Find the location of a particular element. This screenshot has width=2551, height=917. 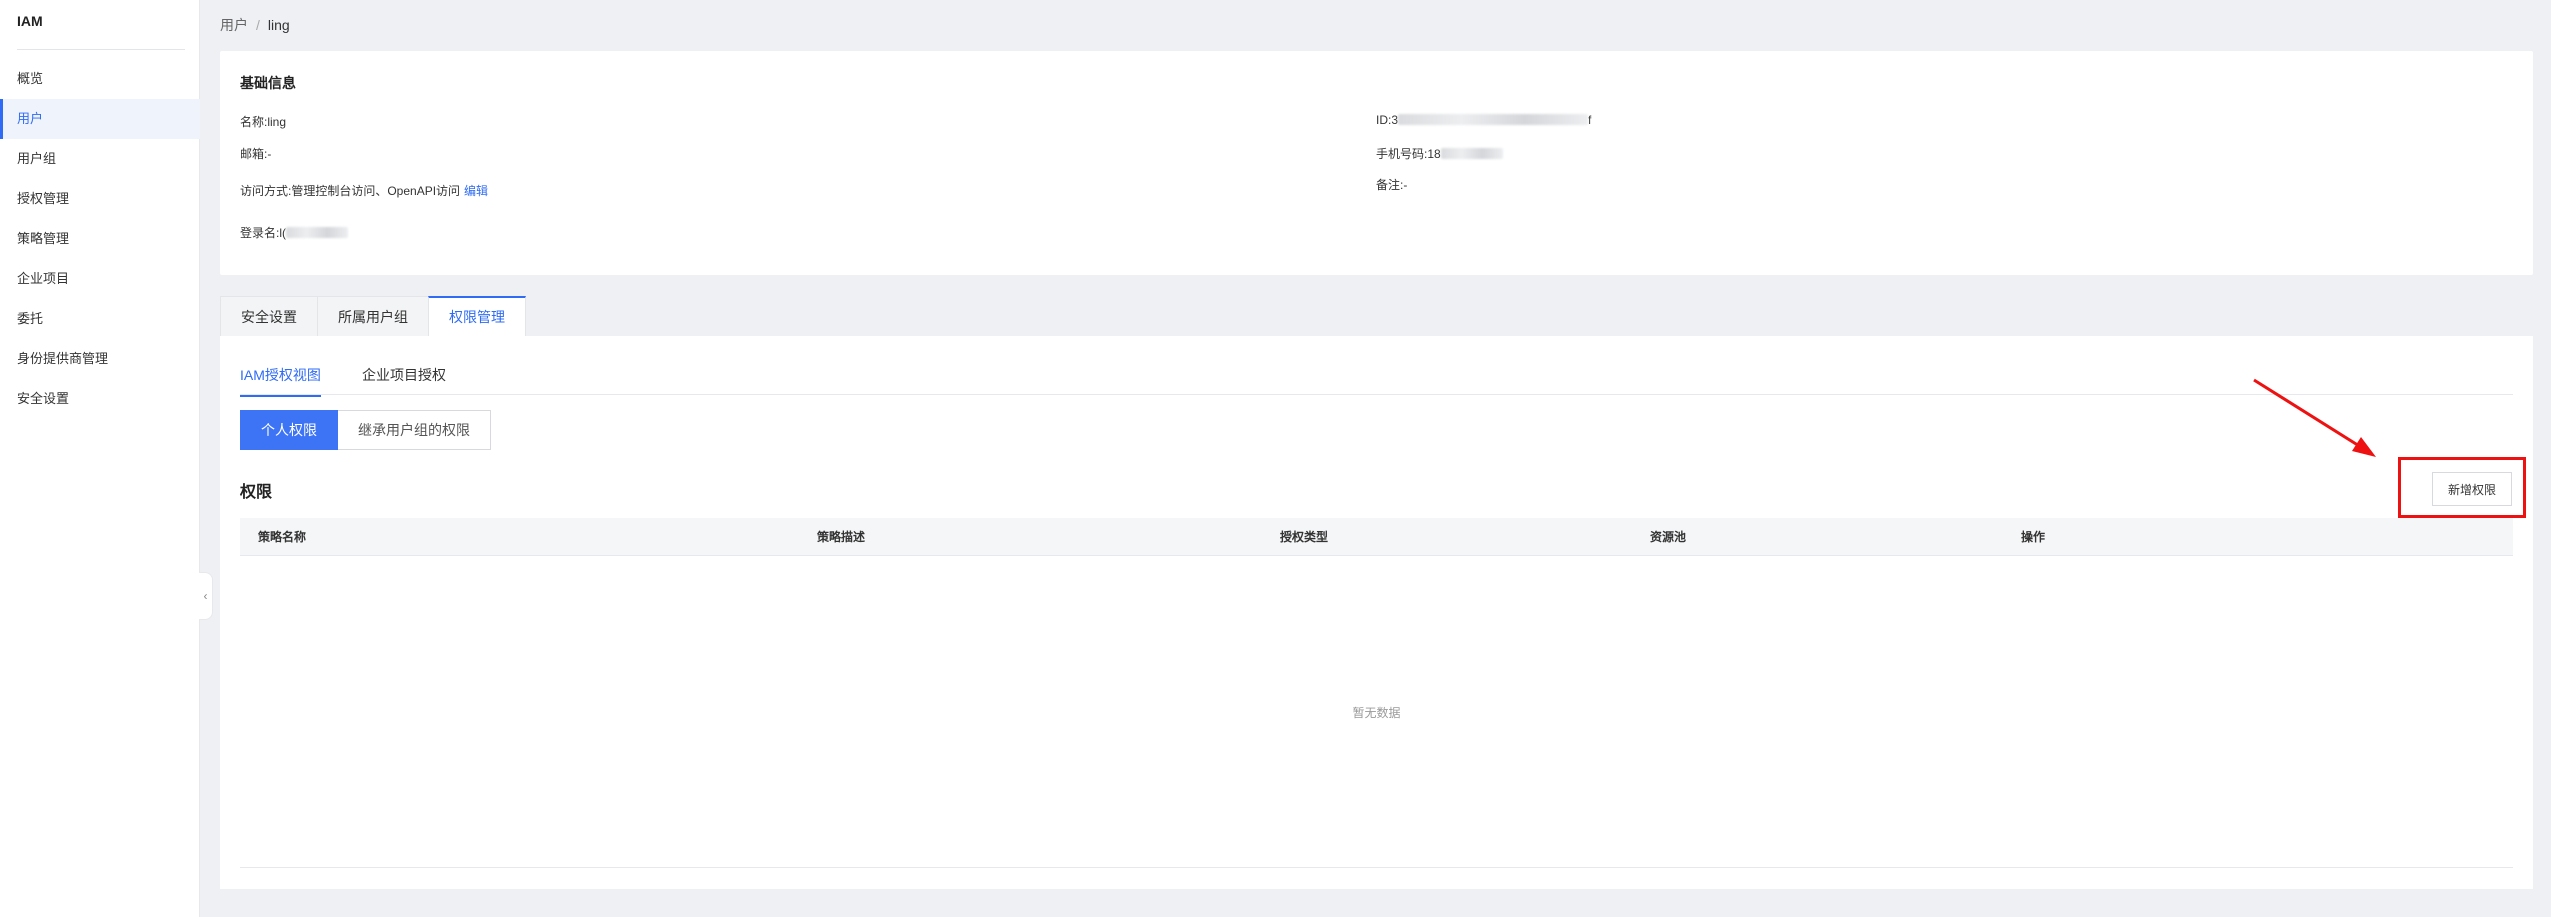

sidebar-item-security-settings: 安全设置 is located at coordinates (100, 399).